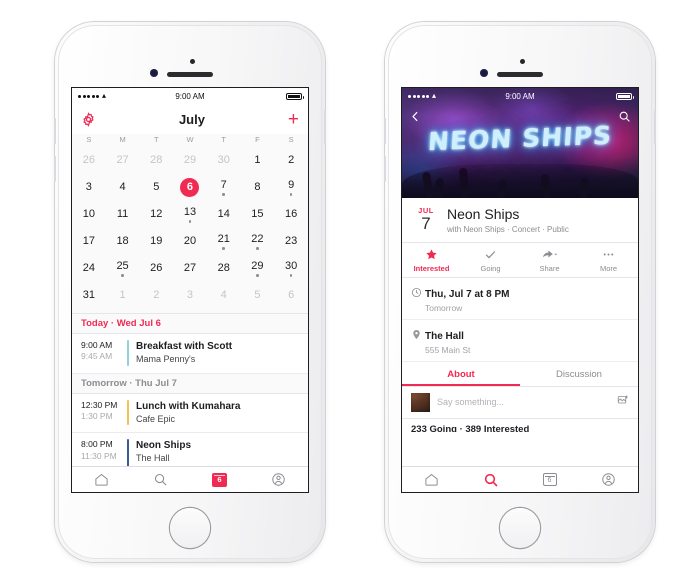 The width and height of the screenshot is (700, 584). Describe the element at coordinates (123, 214) in the screenshot. I see `calendar-day-11: 11` at that location.